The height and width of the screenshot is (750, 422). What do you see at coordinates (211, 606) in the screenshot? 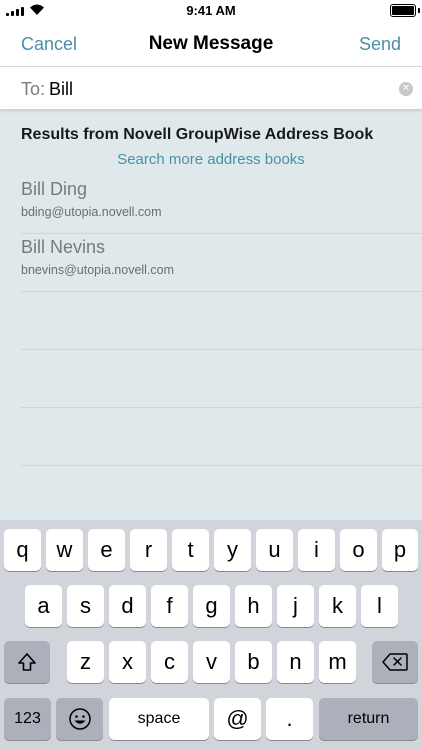
I see `key-g: g` at bounding box center [211, 606].